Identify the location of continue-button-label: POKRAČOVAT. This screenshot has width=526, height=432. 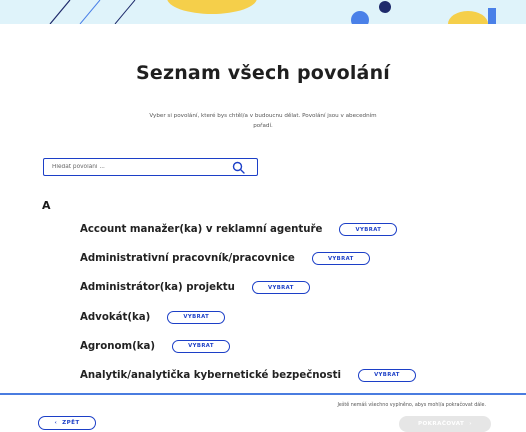
(441, 424).